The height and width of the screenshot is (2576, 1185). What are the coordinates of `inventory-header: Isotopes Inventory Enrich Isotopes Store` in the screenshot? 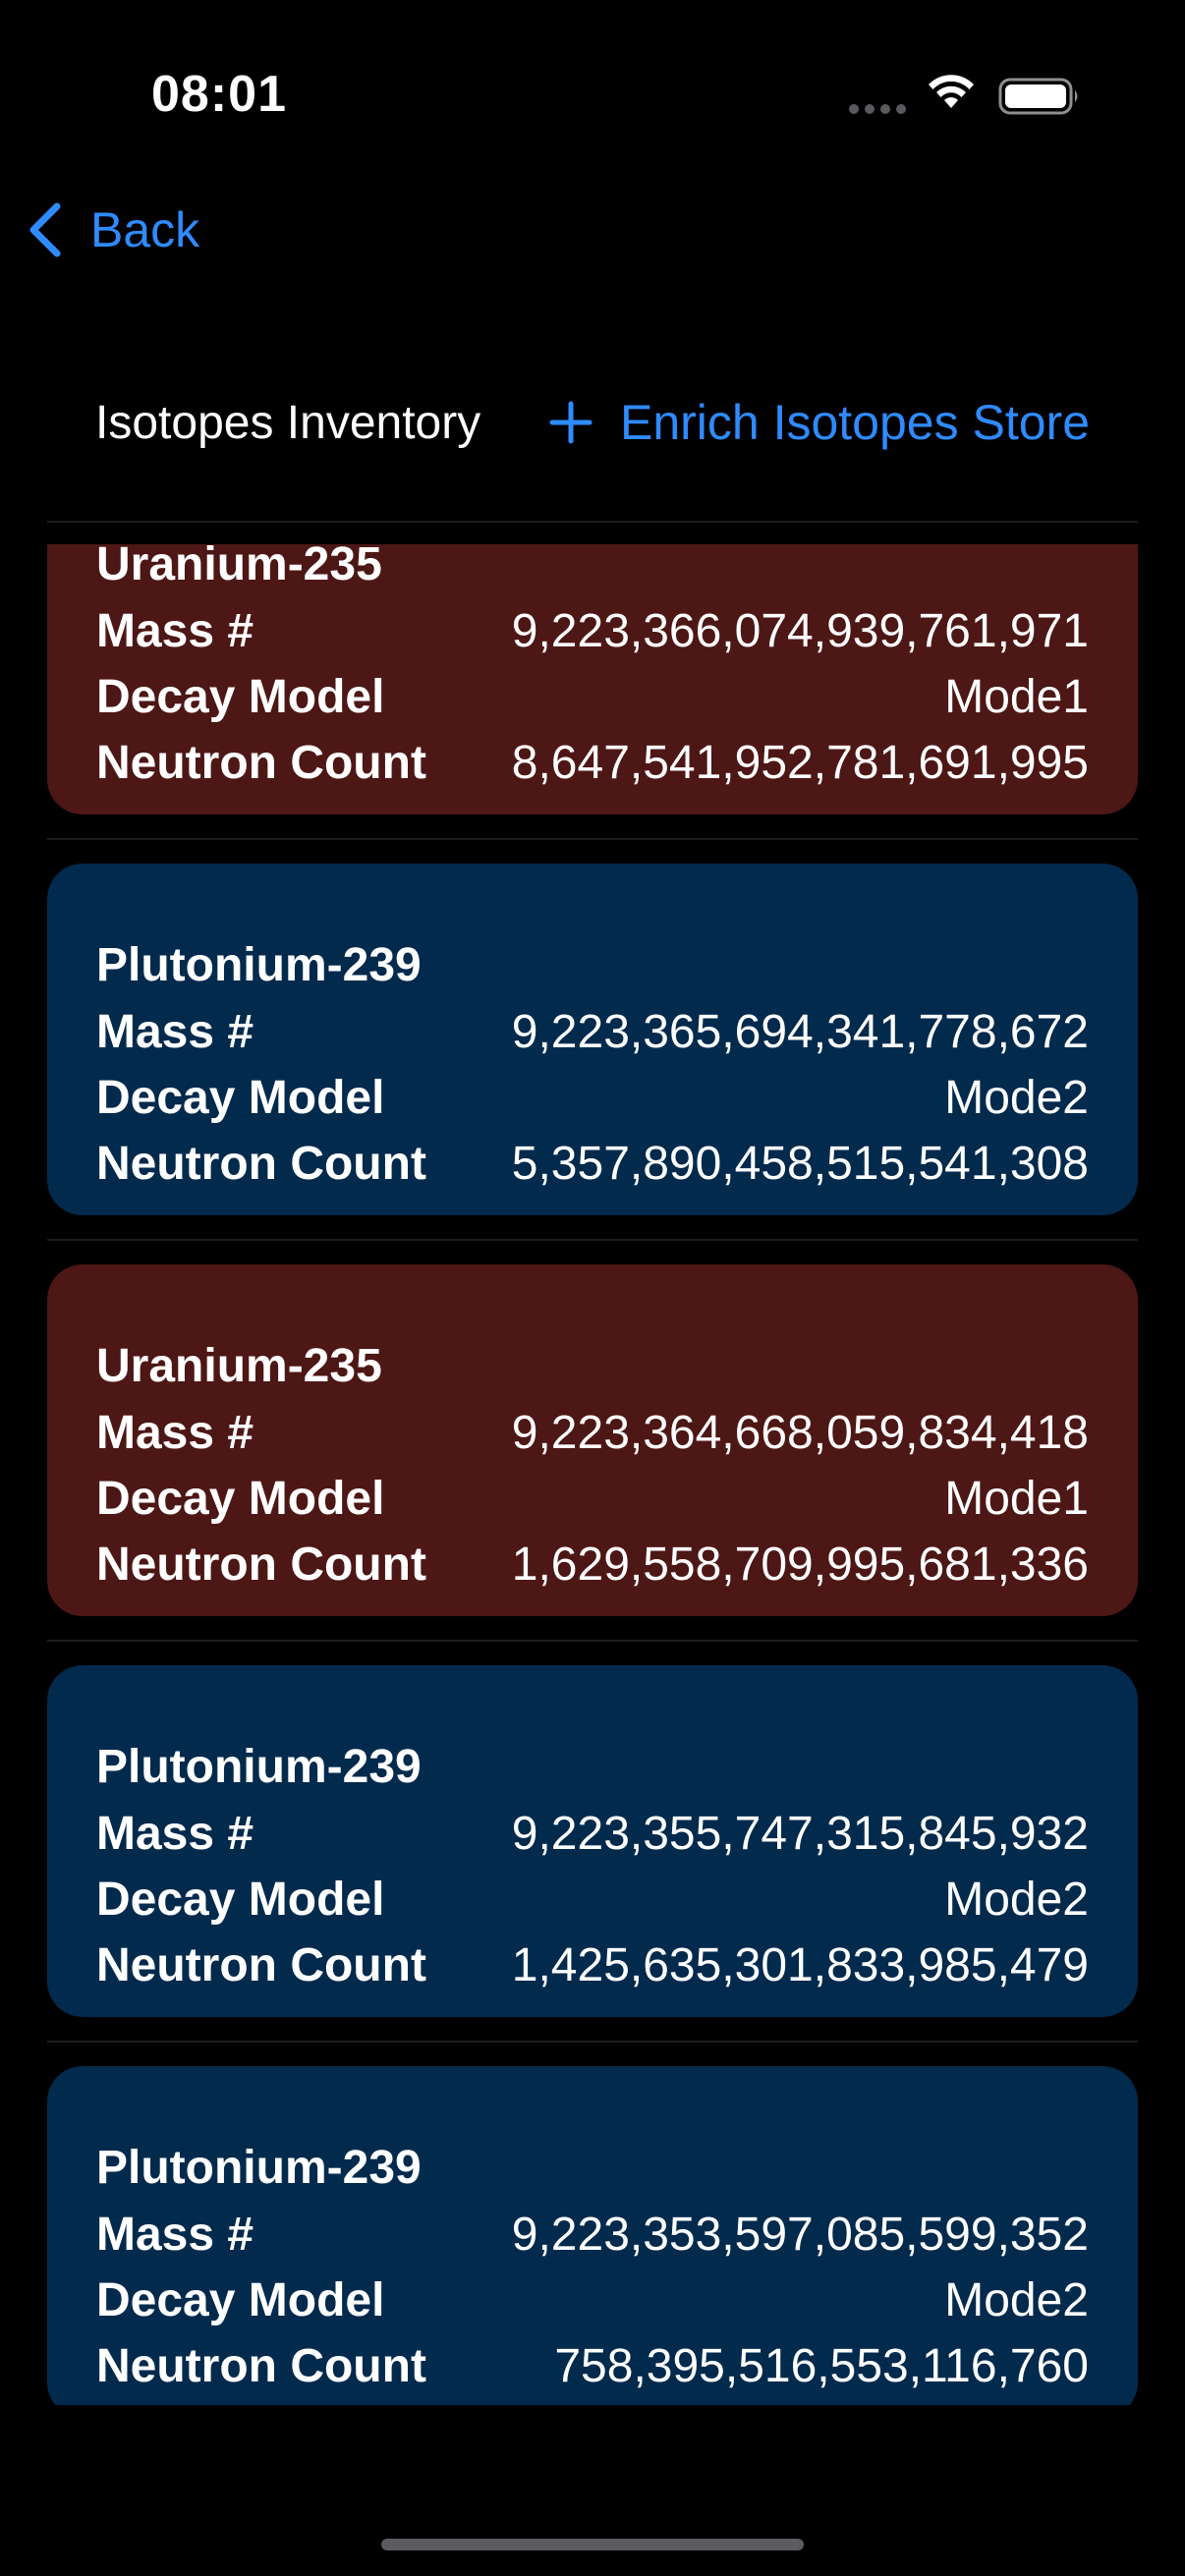 It's located at (592, 422).